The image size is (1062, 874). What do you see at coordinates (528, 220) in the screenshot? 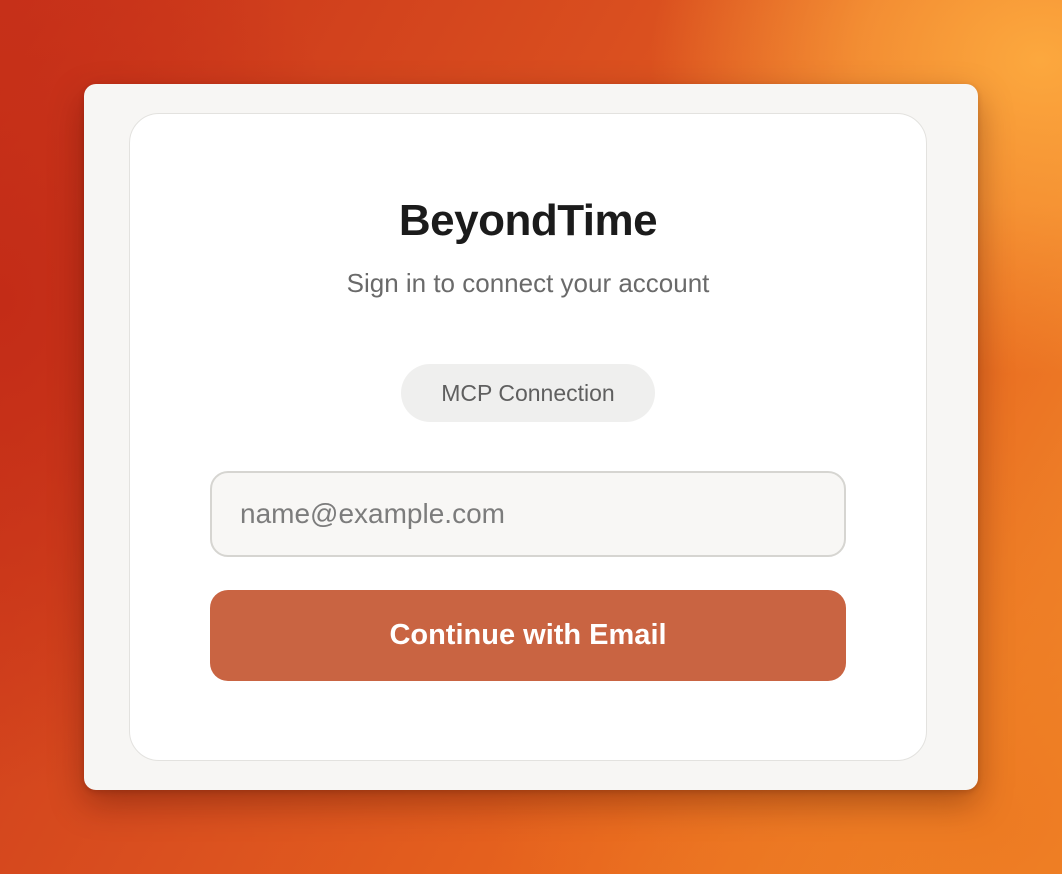
I see `brand-title: BeyondTime` at bounding box center [528, 220].